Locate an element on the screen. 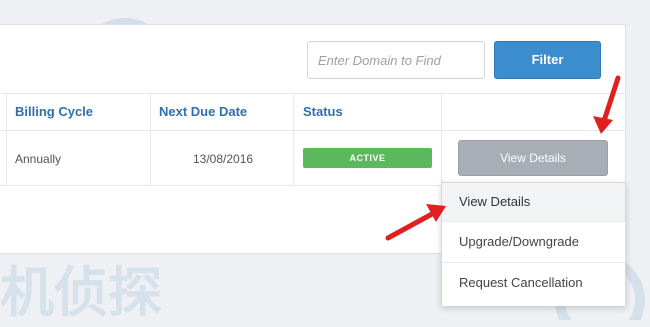  watermark-large-bottom: 机侦探 is located at coordinates (81, 293).